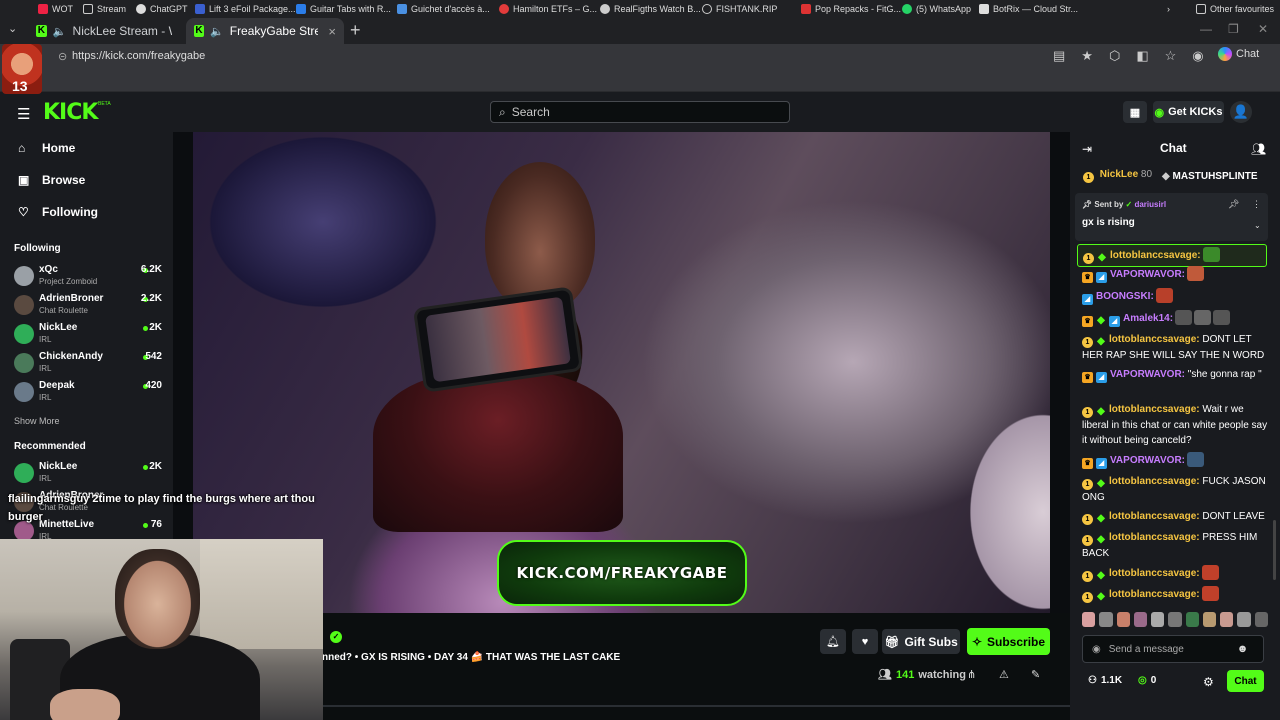 Image resolution: width=1280 pixels, height=720 pixels. What do you see at coordinates (138, 56) in the screenshot?
I see `url-text: https://kick.com/freakygabe` at bounding box center [138, 56].